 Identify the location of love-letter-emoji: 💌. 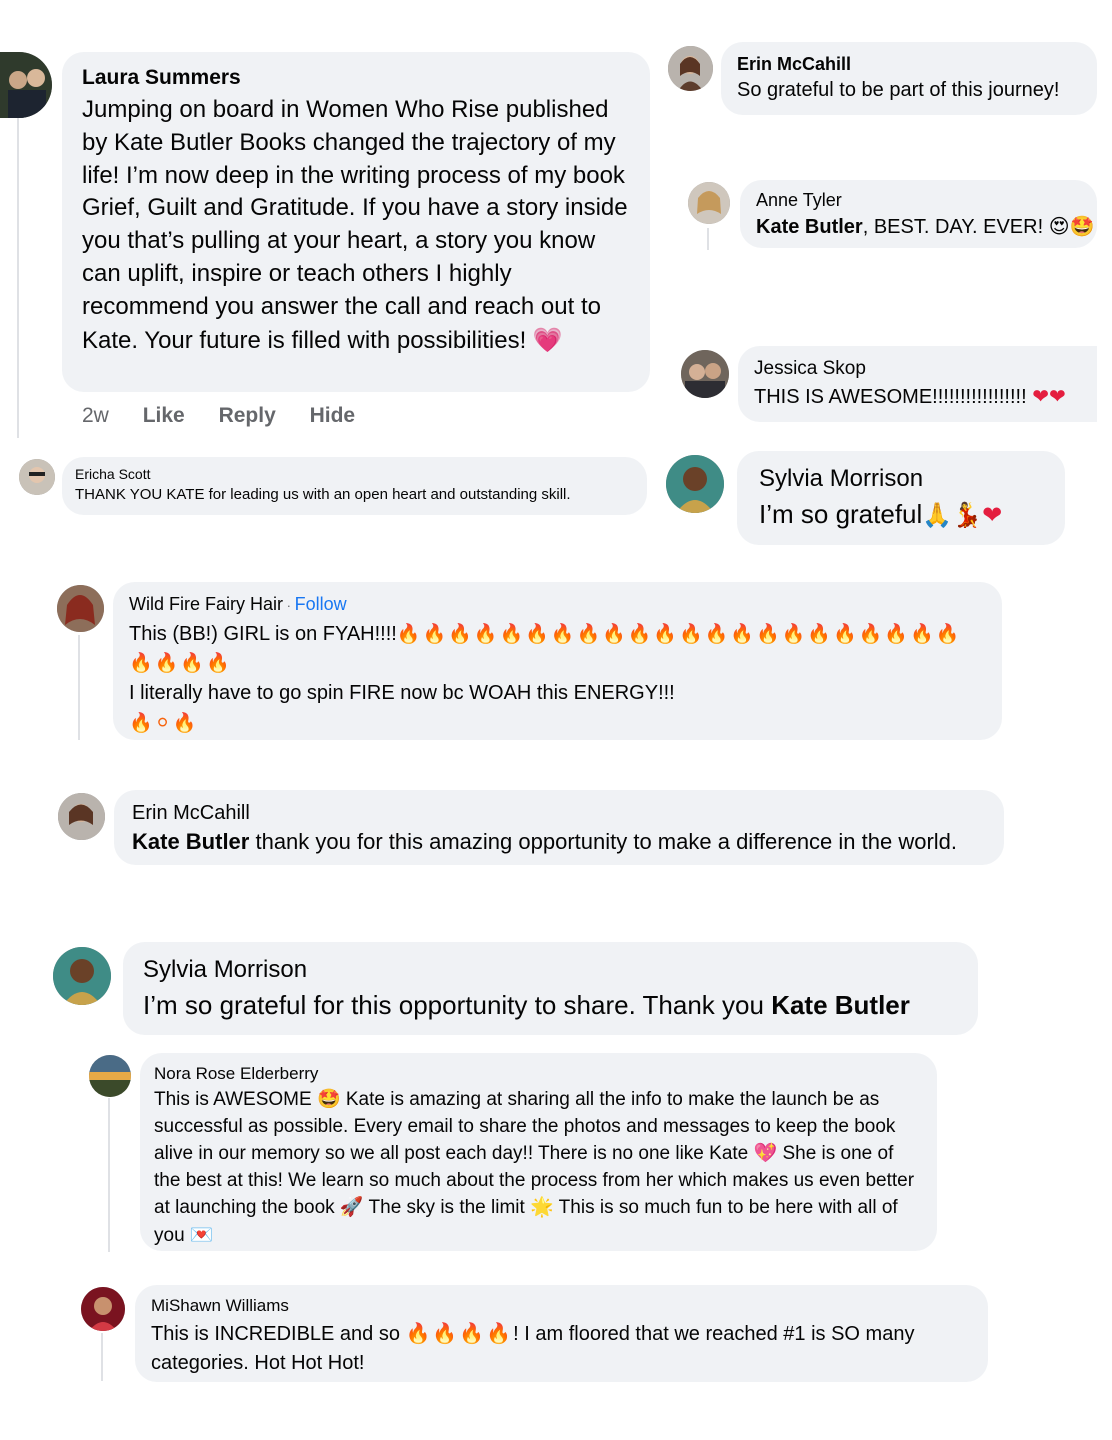
(201, 1234).